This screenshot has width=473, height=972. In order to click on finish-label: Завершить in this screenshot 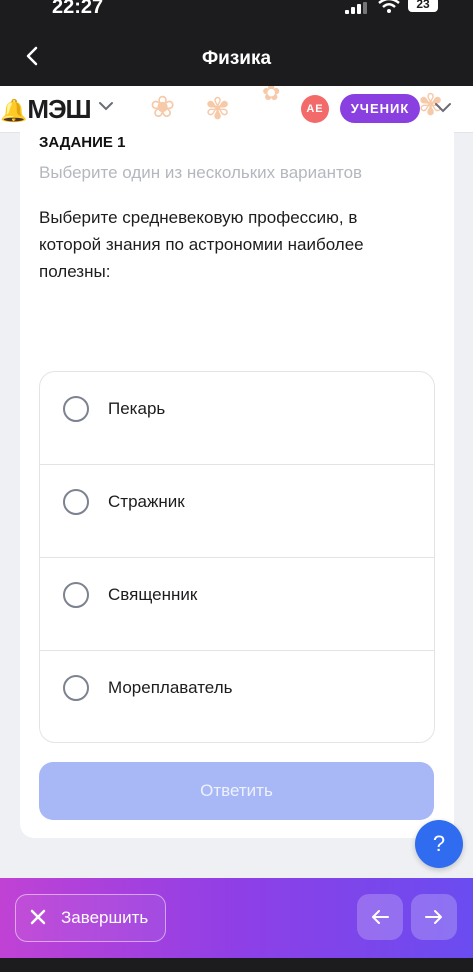, I will do `click(105, 917)`.